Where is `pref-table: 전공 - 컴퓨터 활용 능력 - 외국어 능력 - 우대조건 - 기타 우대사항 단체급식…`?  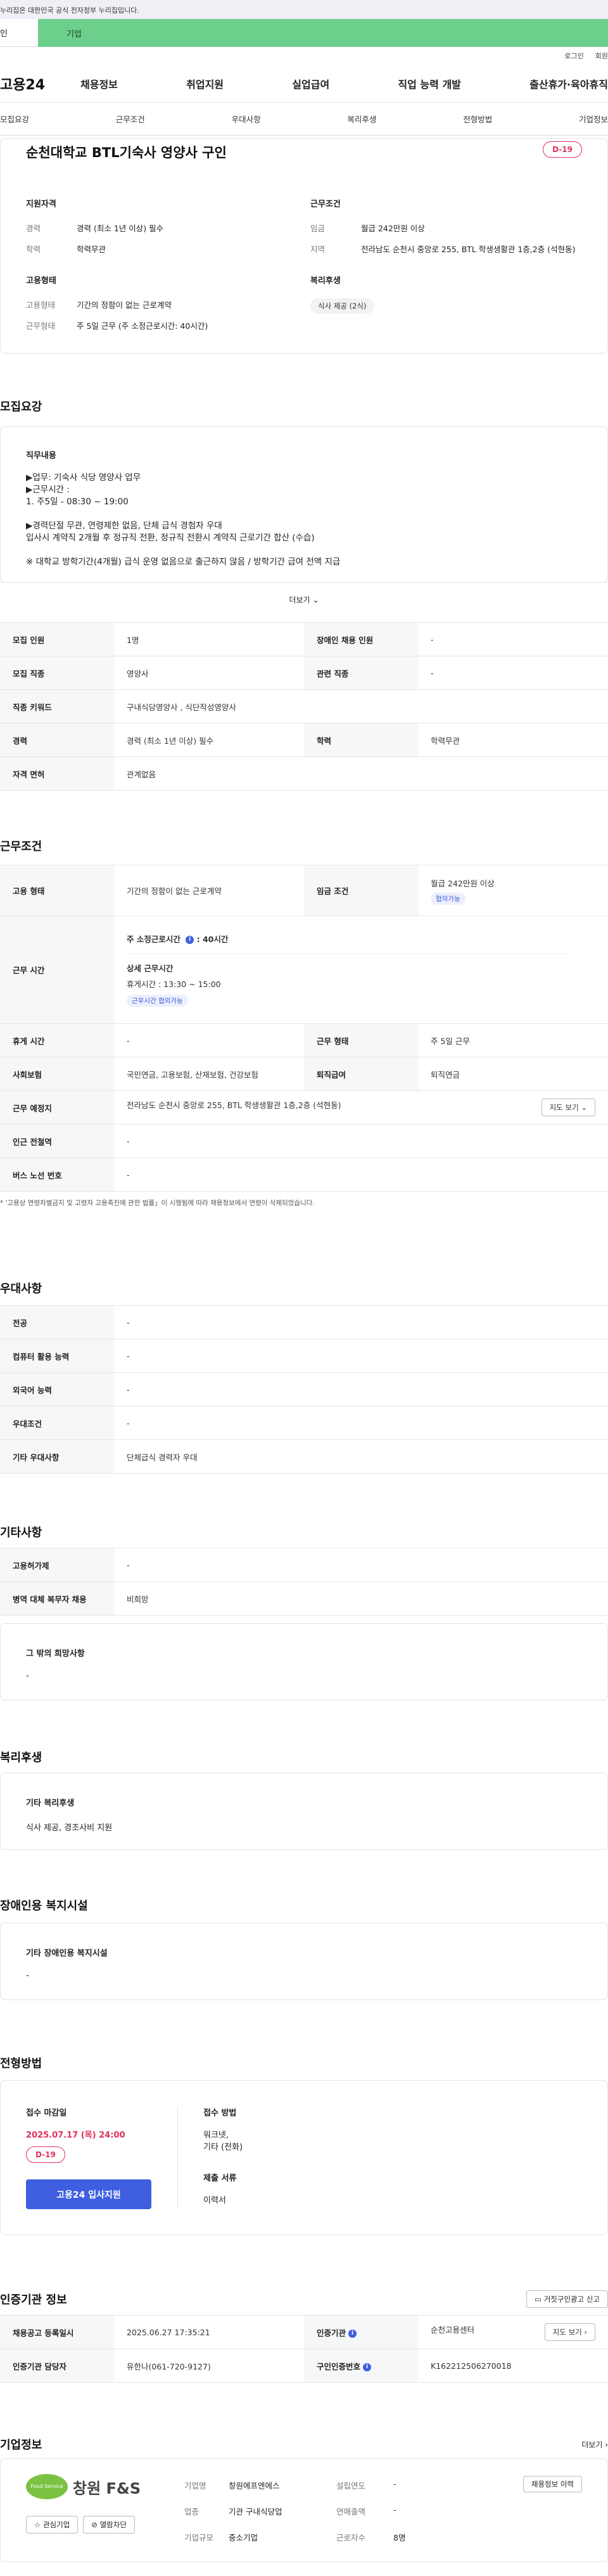 pref-table: 전공 - 컴퓨터 활용 능력 - 외국어 능력 - 우대조건 - 기타 우대사항 단체급식… is located at coordinates (304, 1390).